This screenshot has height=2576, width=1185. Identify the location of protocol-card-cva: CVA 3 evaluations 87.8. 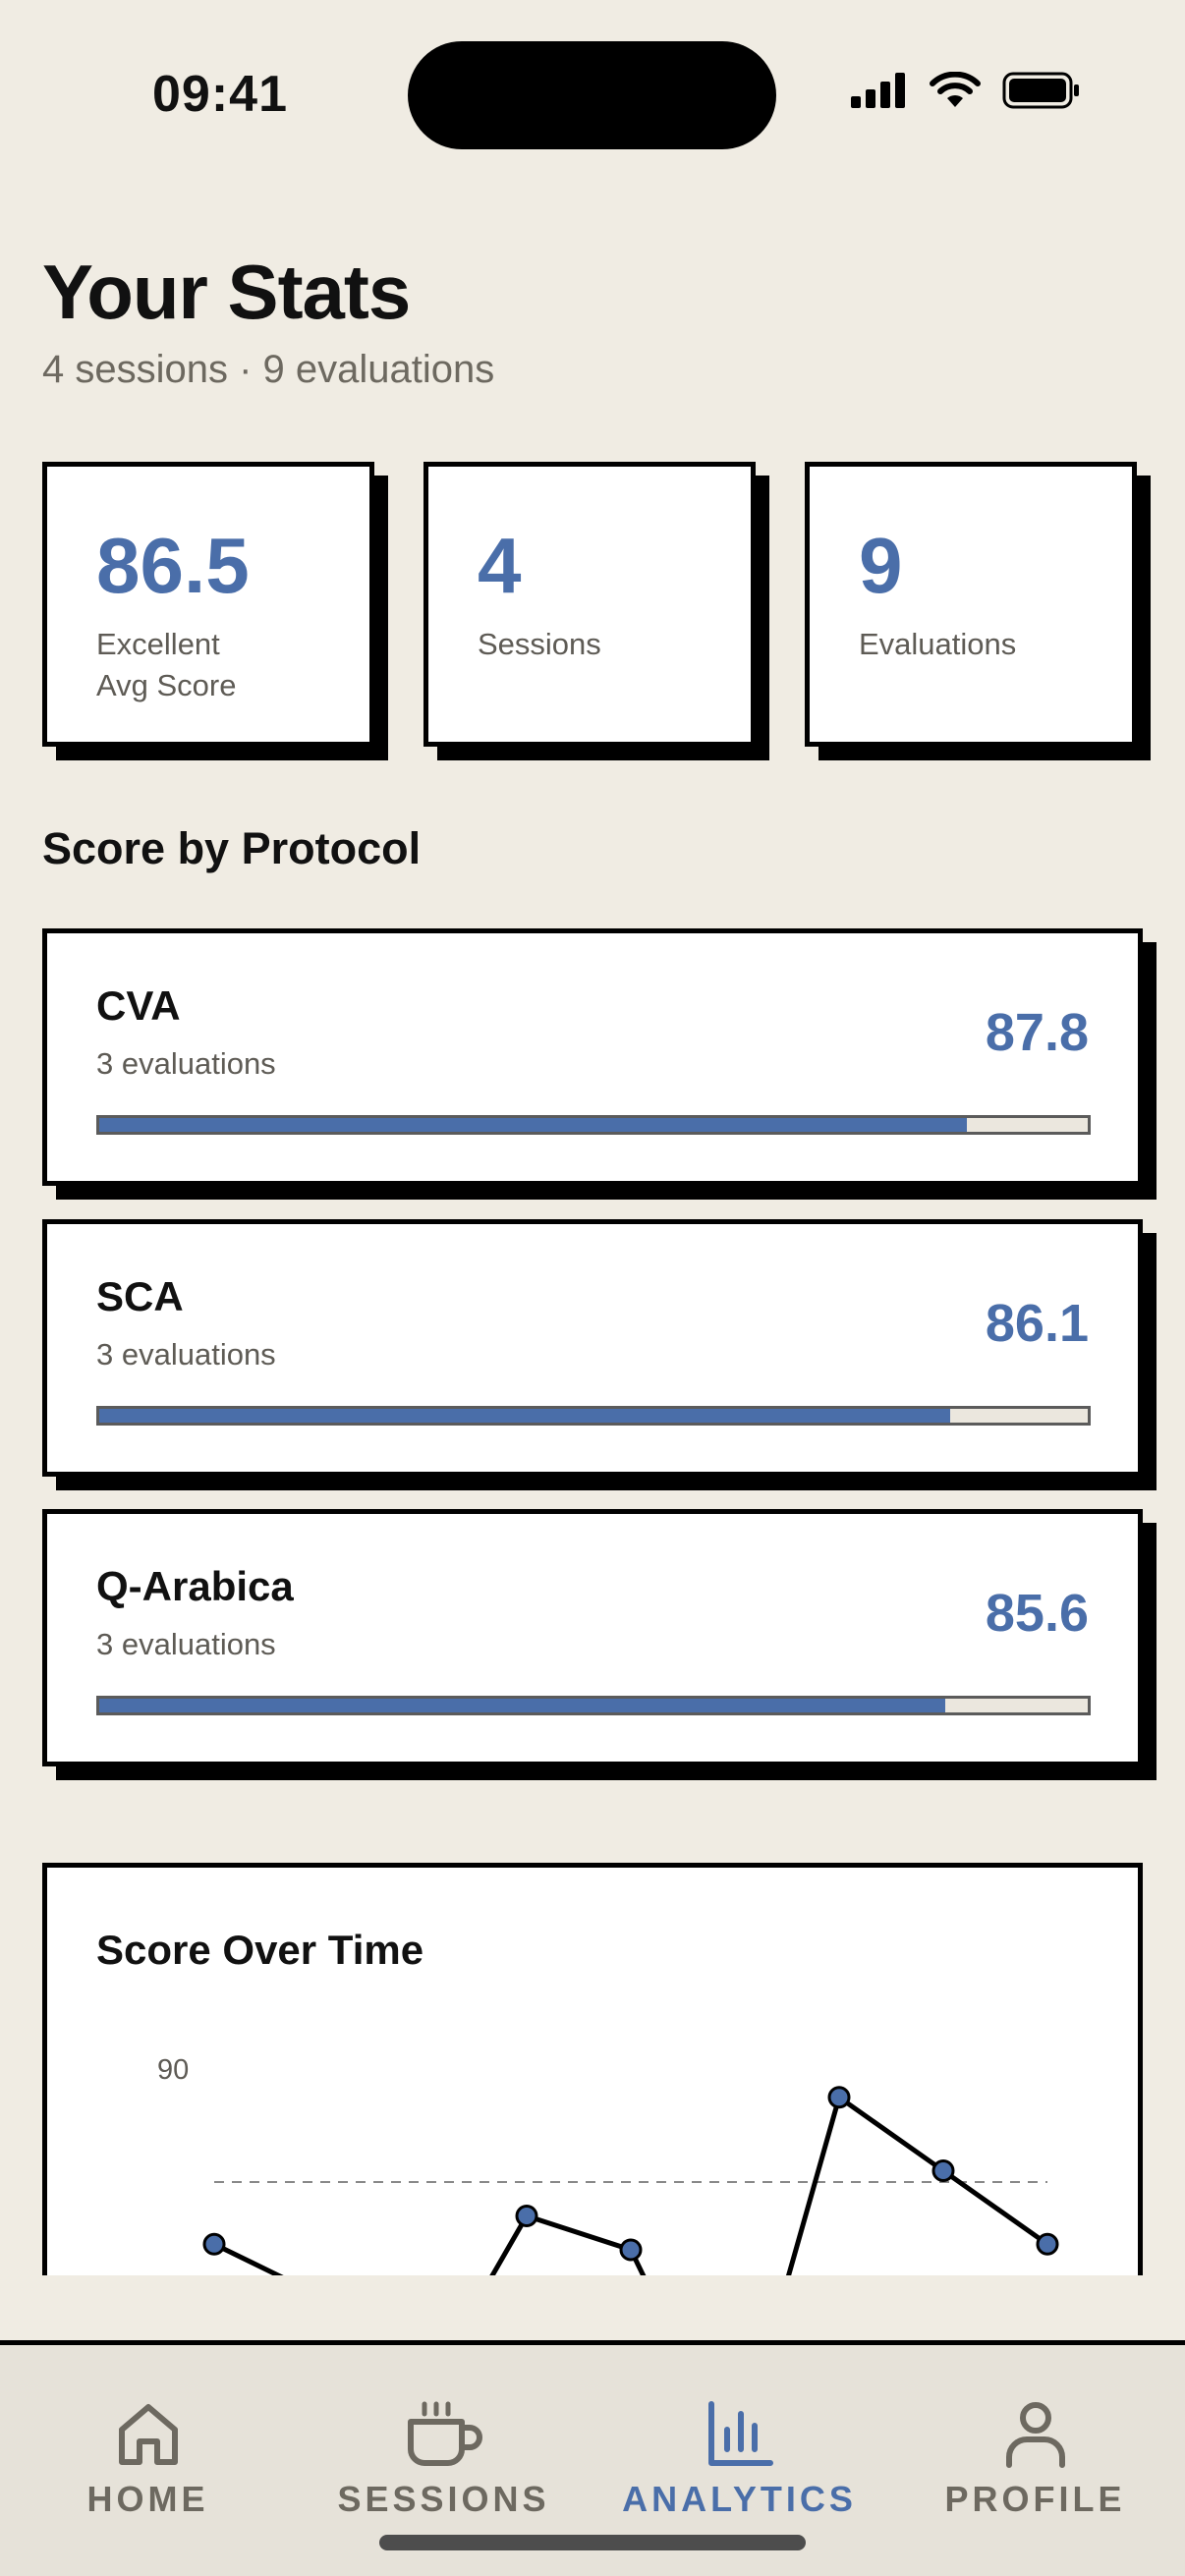
(592, 1057).